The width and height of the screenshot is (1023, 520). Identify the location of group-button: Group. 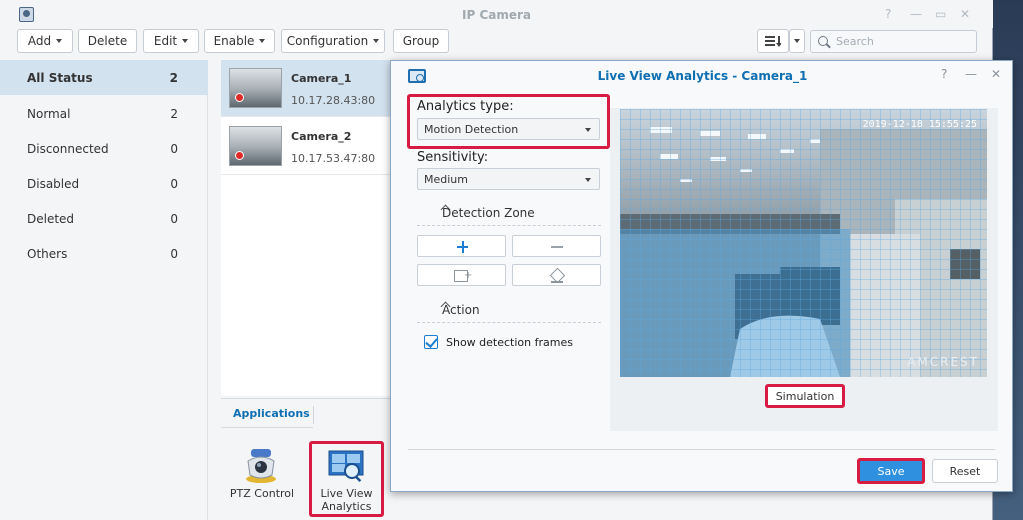
(421, 41).